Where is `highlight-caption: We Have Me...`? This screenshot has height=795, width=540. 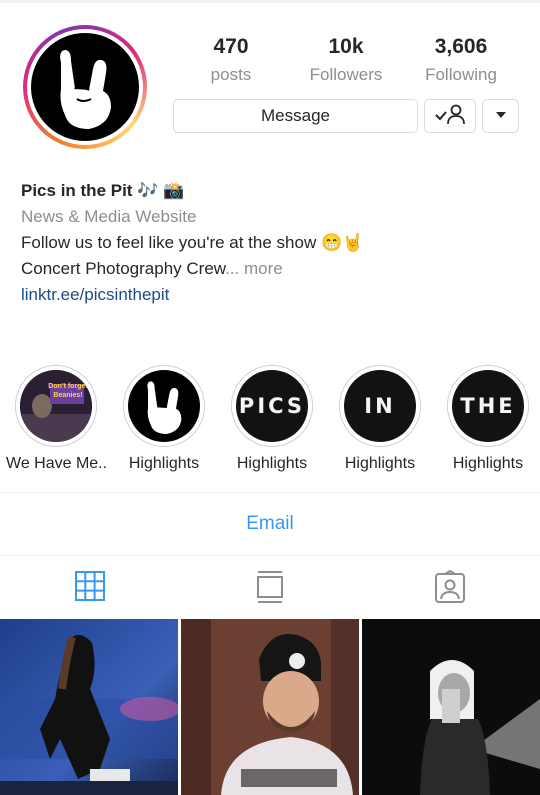
highlight-caption: We Have Me... is located at coordinates (56, 463).